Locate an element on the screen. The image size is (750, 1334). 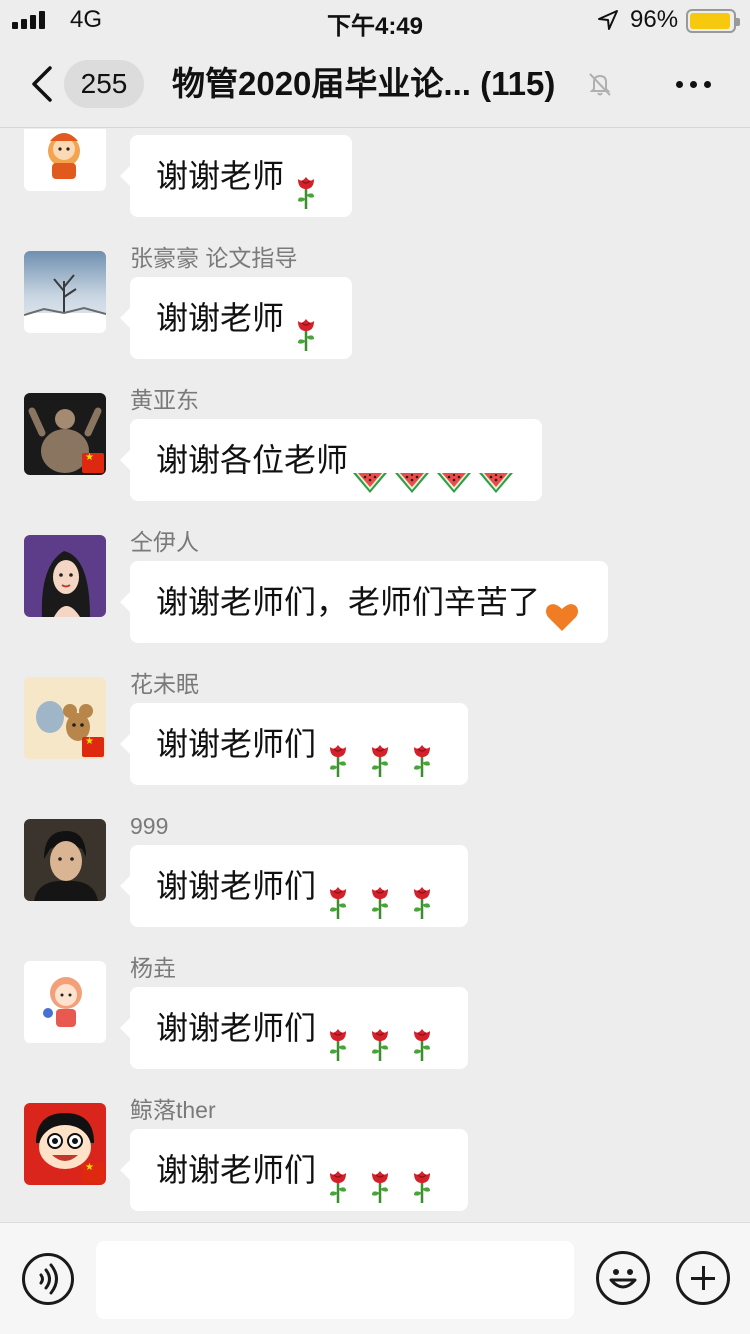
emoji-face-icon is located at coordinates (623, 1278).